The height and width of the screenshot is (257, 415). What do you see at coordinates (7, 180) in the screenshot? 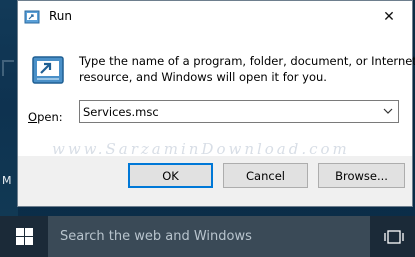
I see `desktop-edge-label: M` at bounding box center [7, 180].